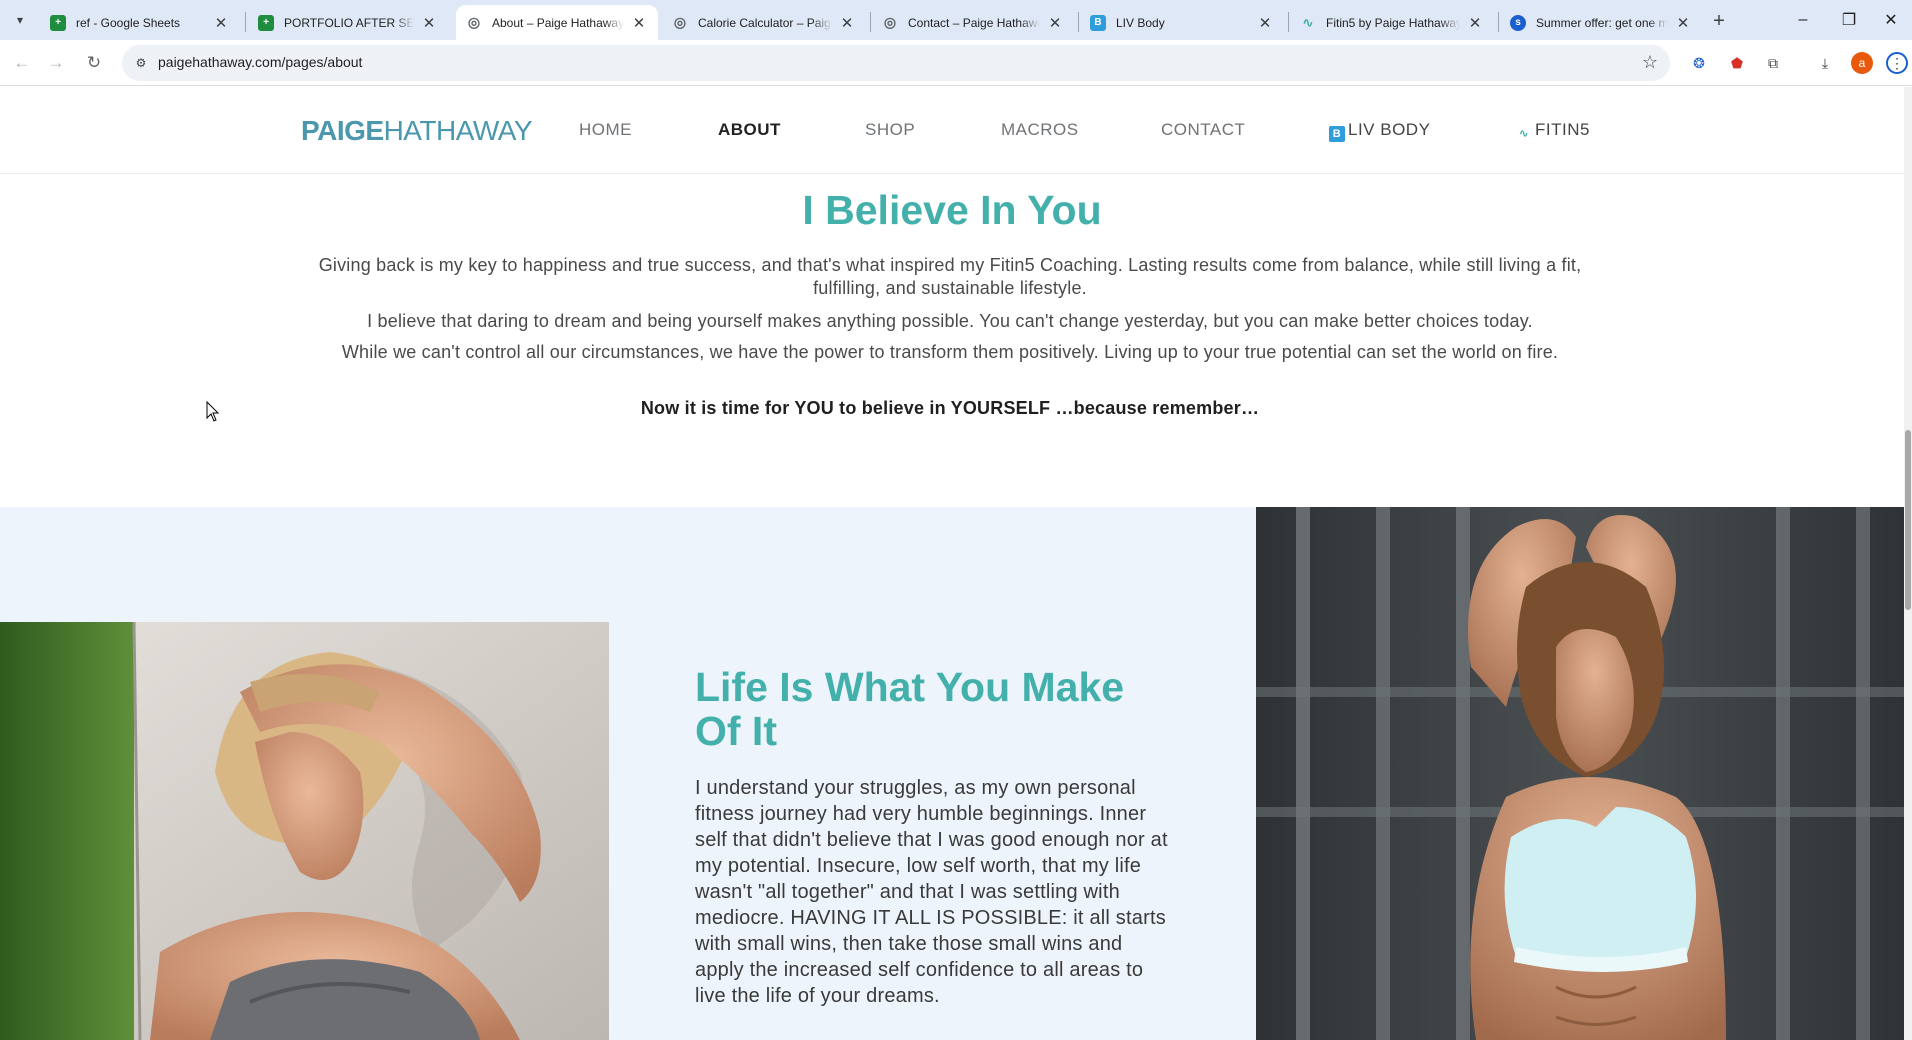 The width and height of the screenshot is (1912, 1040). What do you see at coordinates (1737, 63) in the screenshot?
I see `shield-extension-icon: ⬟` at bounding box center [1737, 63].